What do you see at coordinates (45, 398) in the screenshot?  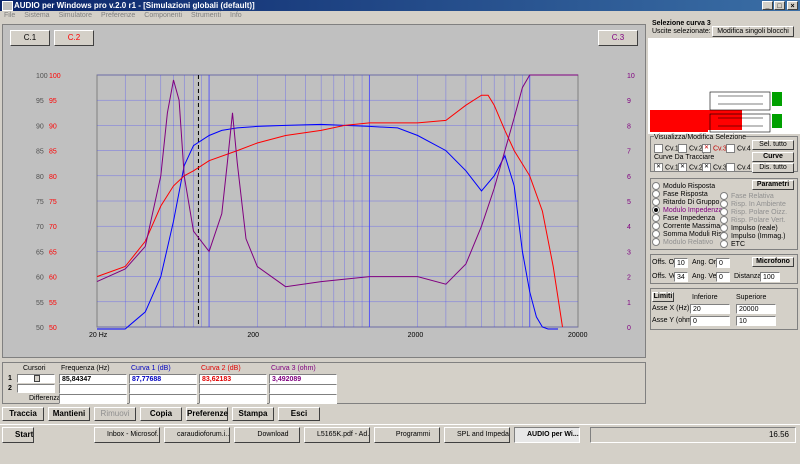 I see `diff-label: Differenza` at bounding box center [45, 398].